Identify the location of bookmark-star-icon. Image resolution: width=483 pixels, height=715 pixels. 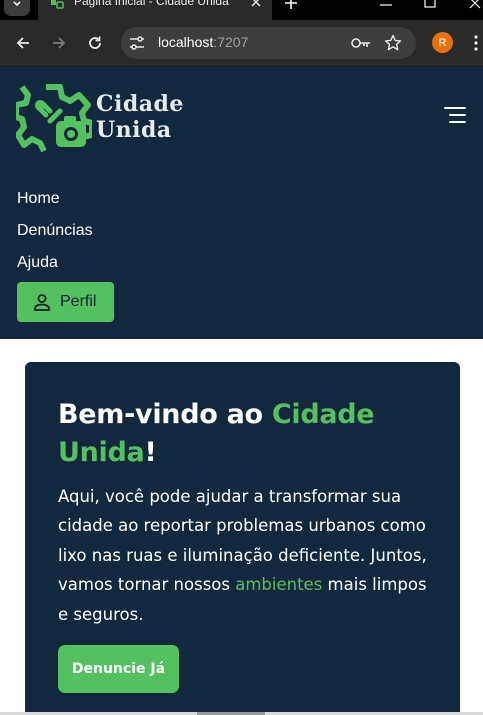
(393, 43).